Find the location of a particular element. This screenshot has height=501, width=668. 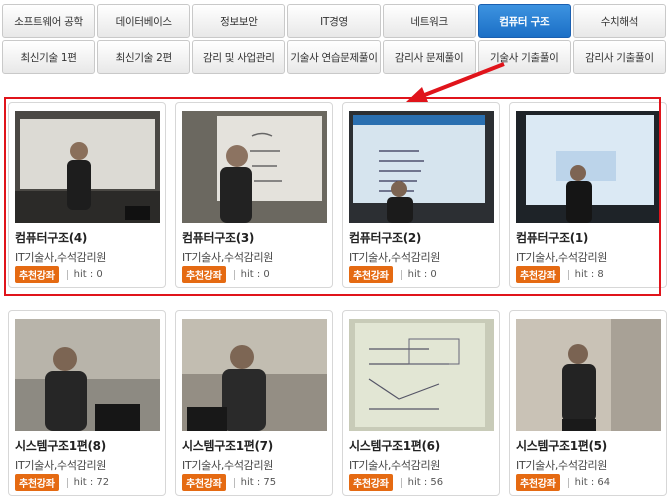

hit-count: hit : 64 is located at coordinates (592, 482).